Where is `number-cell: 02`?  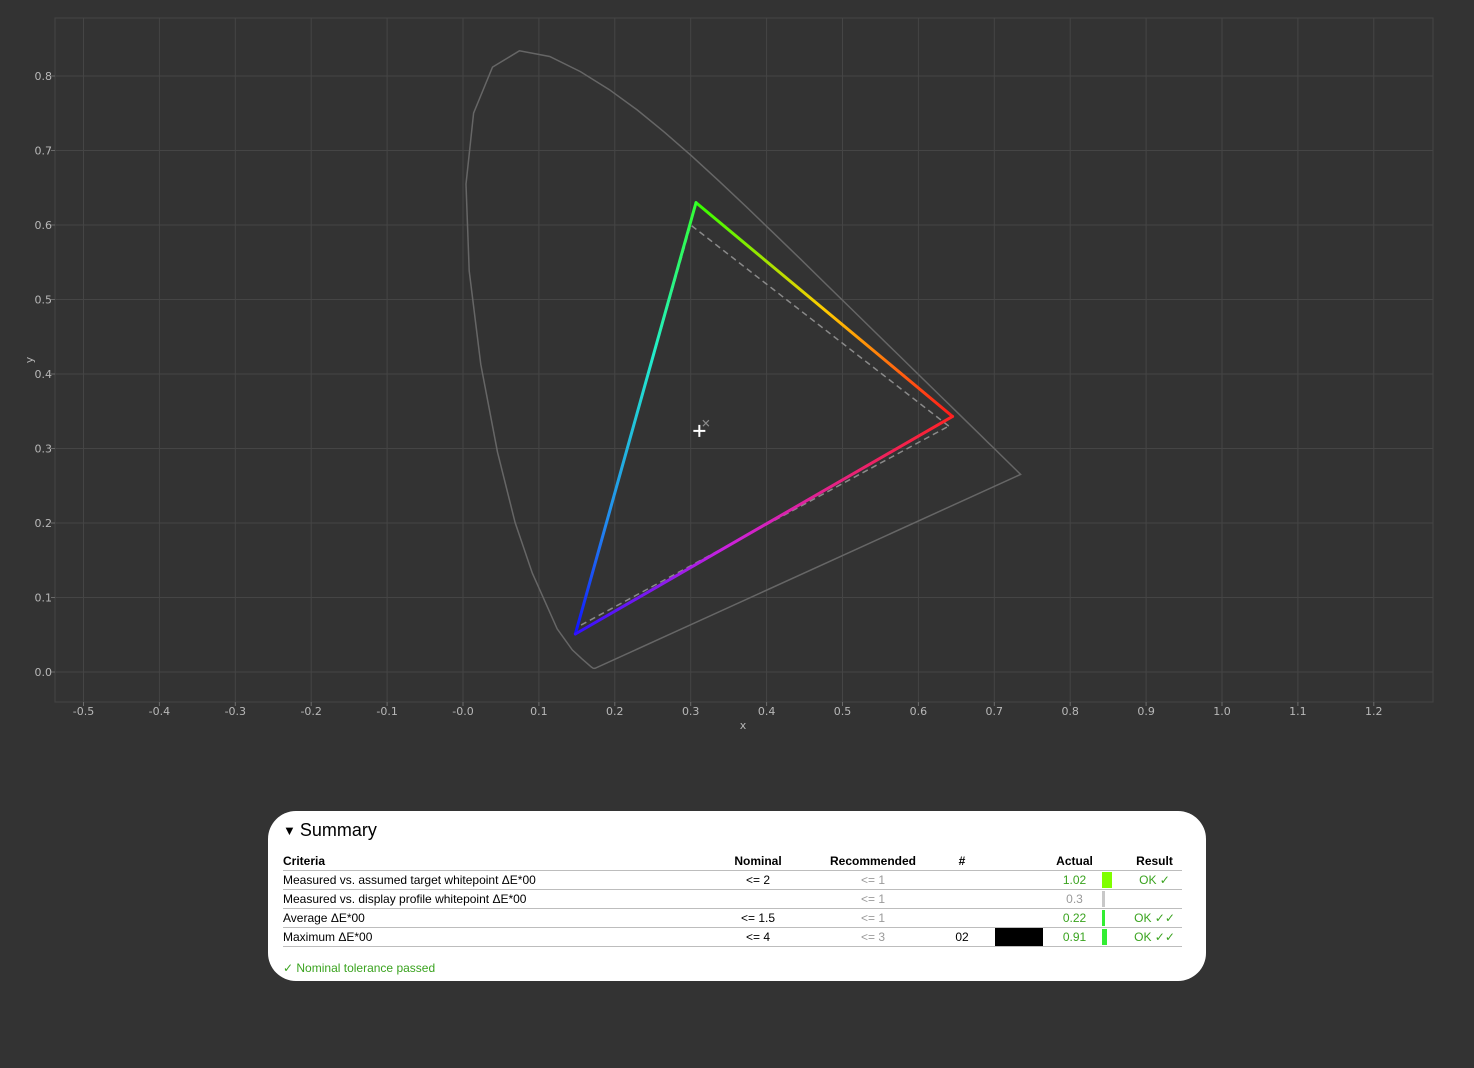 number-cell: 02 is located at coordinates (962, 937).